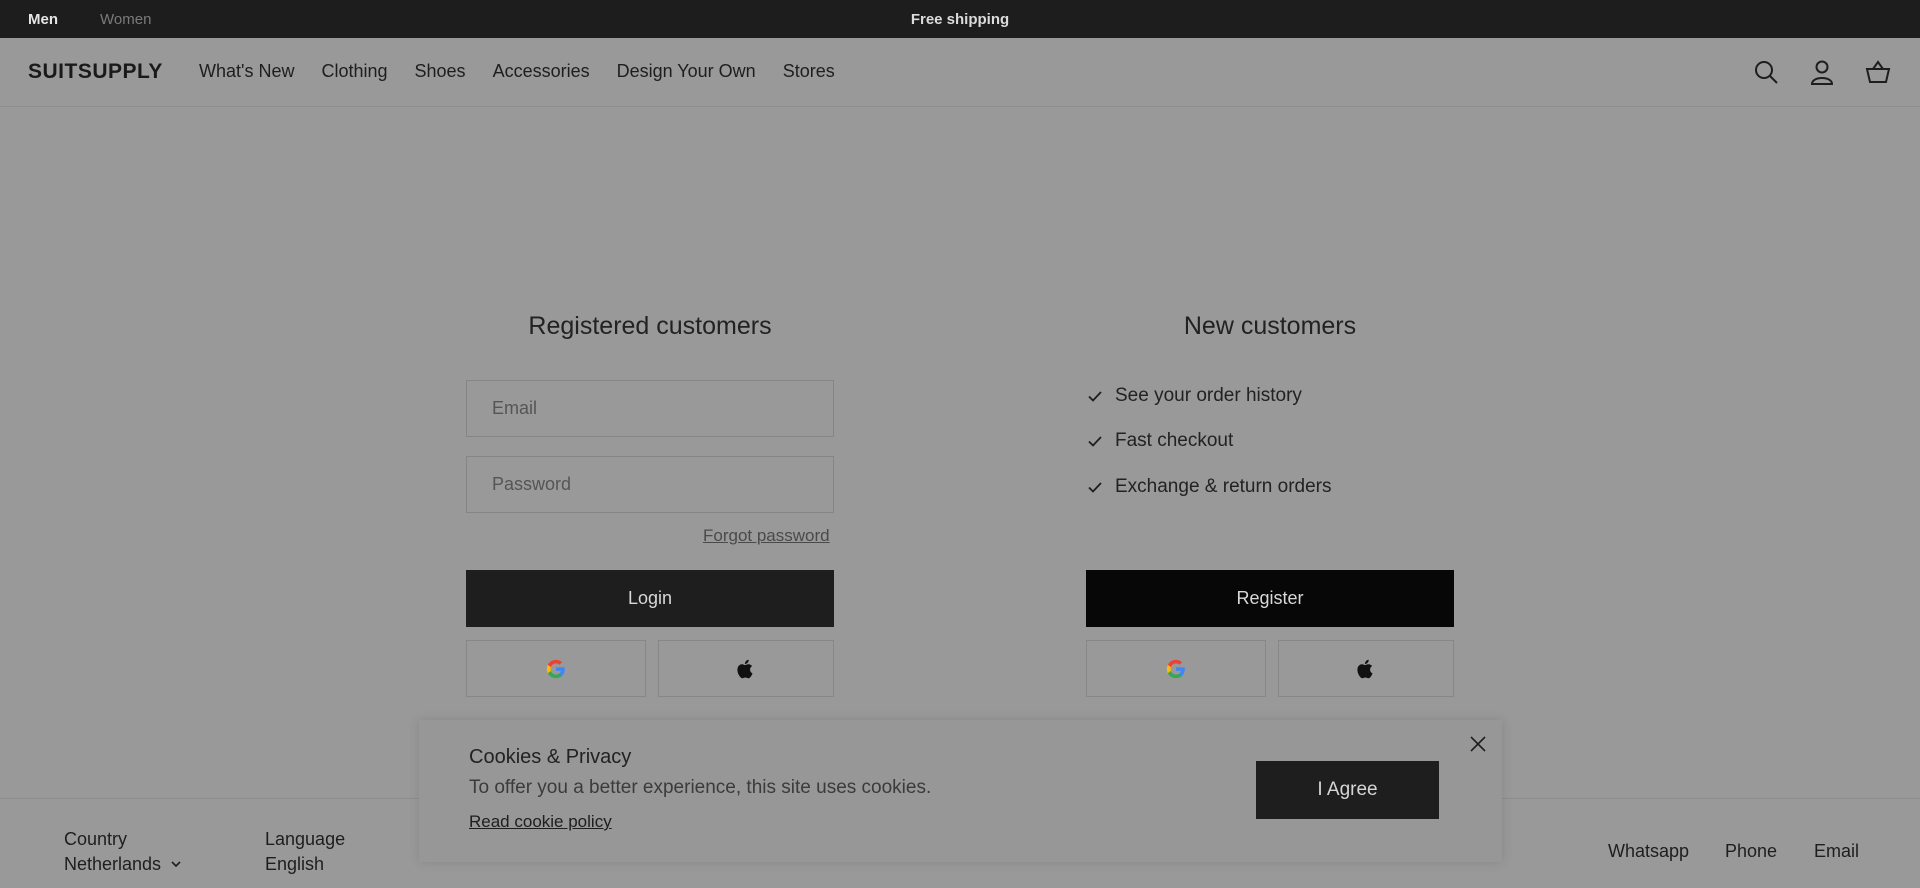 The image size is (1920, 888). I want to click on register-google-button, so click(1176, 668).